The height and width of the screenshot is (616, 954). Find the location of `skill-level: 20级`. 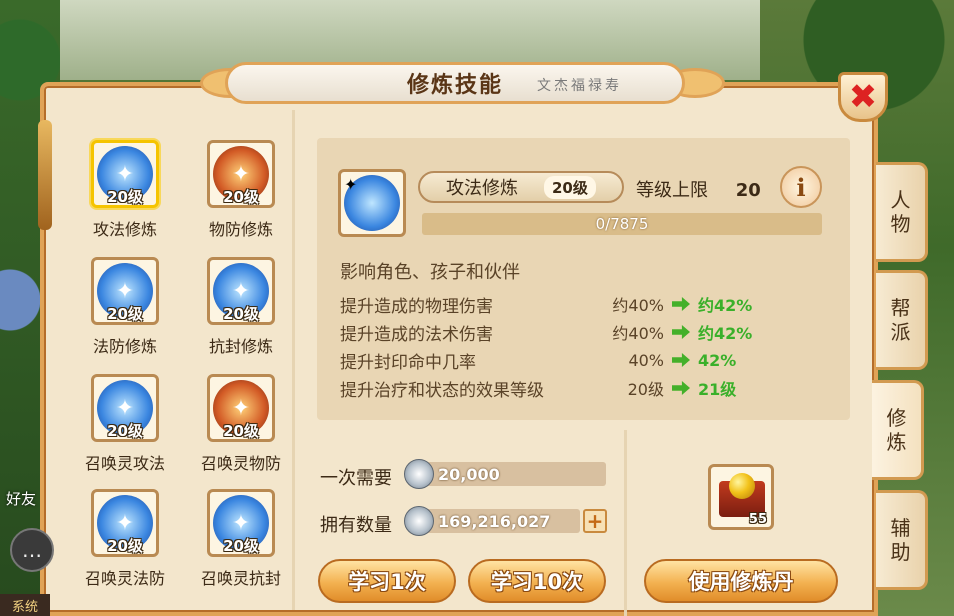

skill-level: 20级 is located at coordinates (570, 187).